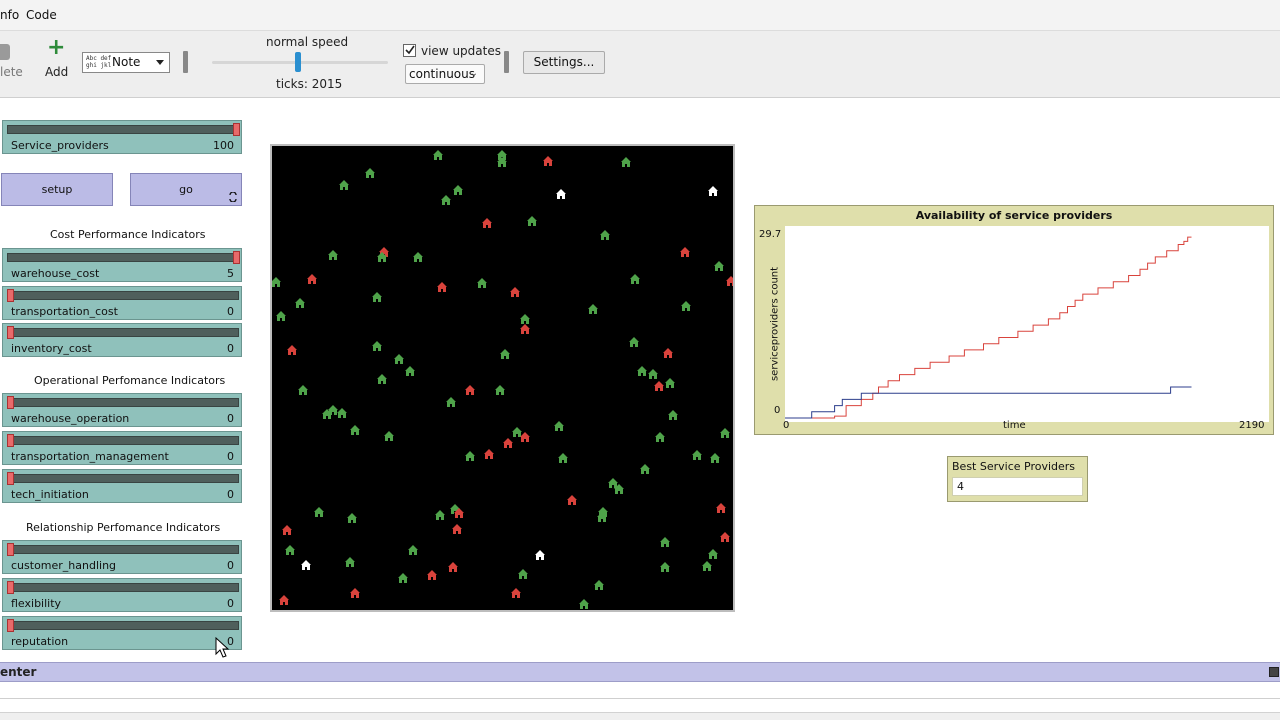  Describe the element at coordinates (122, 448) in the screenshot. I see `slider-transportation-management: transportation_management 0` at that location.